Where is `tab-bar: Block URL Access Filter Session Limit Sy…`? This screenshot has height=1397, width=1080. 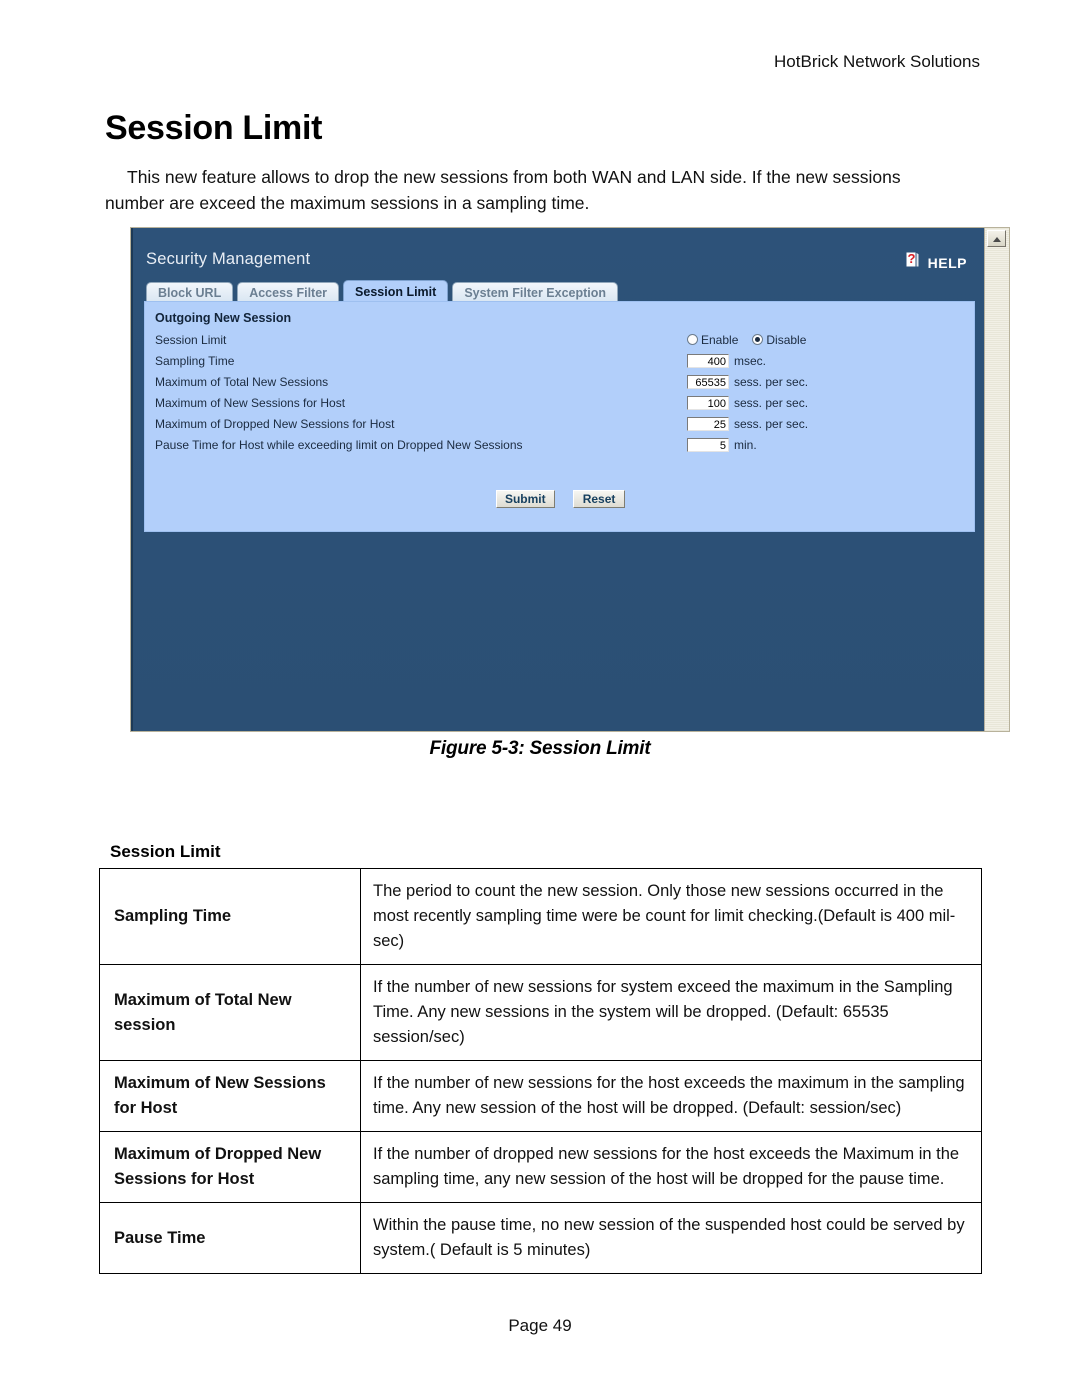
tab-bar: Block URL Access Filter Session Limit Sy… is located at coordinates (384, 291).